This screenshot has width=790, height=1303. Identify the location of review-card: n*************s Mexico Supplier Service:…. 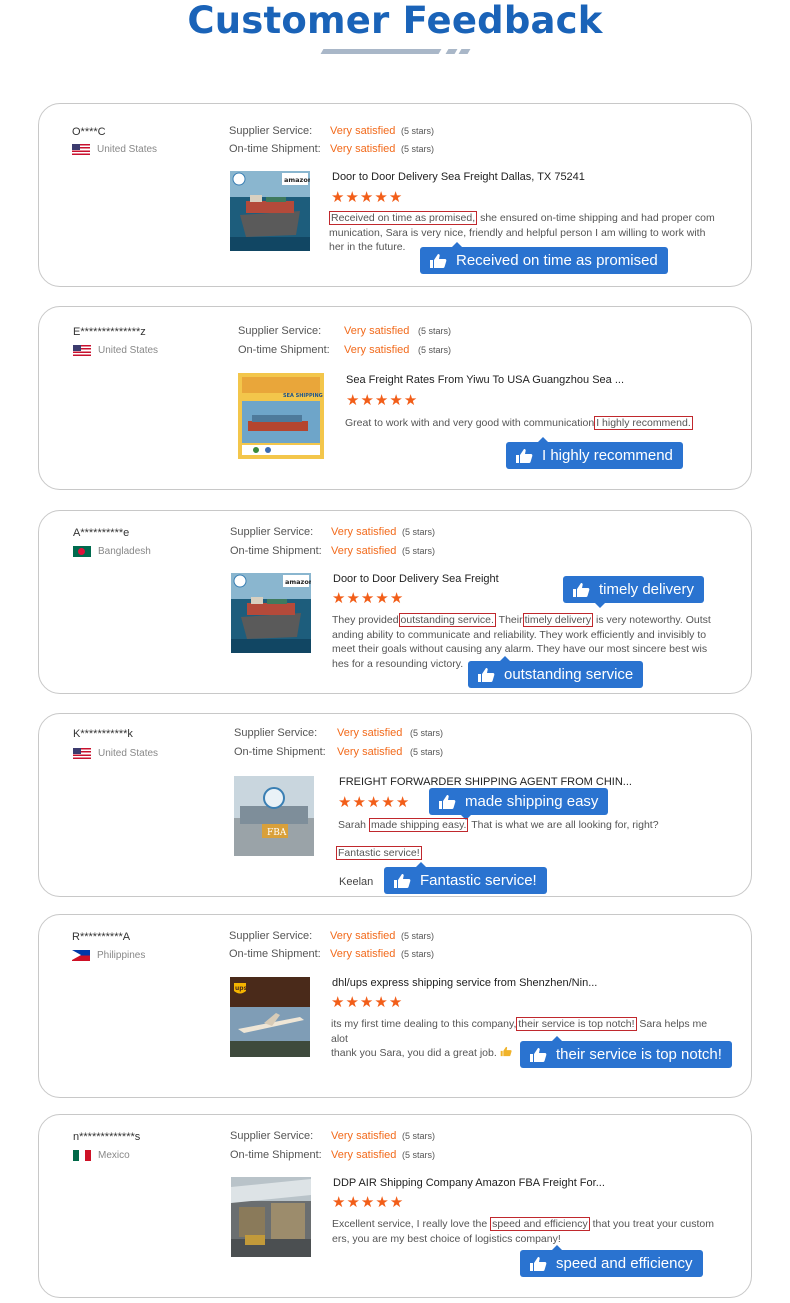
(395, 1206).